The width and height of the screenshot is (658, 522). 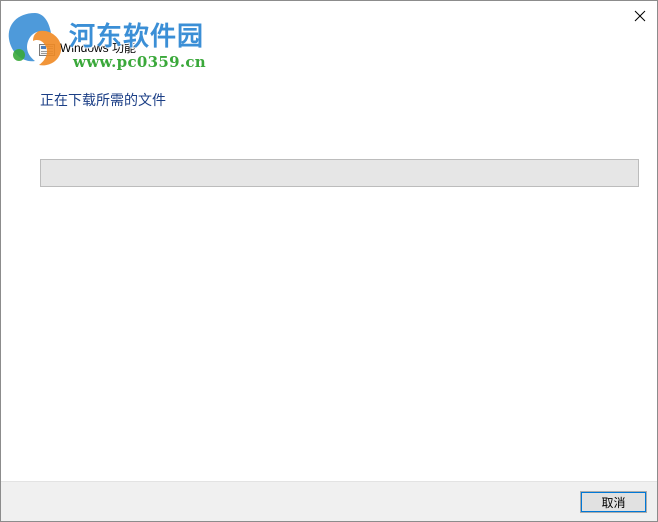 I want to click on title-bar: Windows 功能, so click(x=329, y=28).